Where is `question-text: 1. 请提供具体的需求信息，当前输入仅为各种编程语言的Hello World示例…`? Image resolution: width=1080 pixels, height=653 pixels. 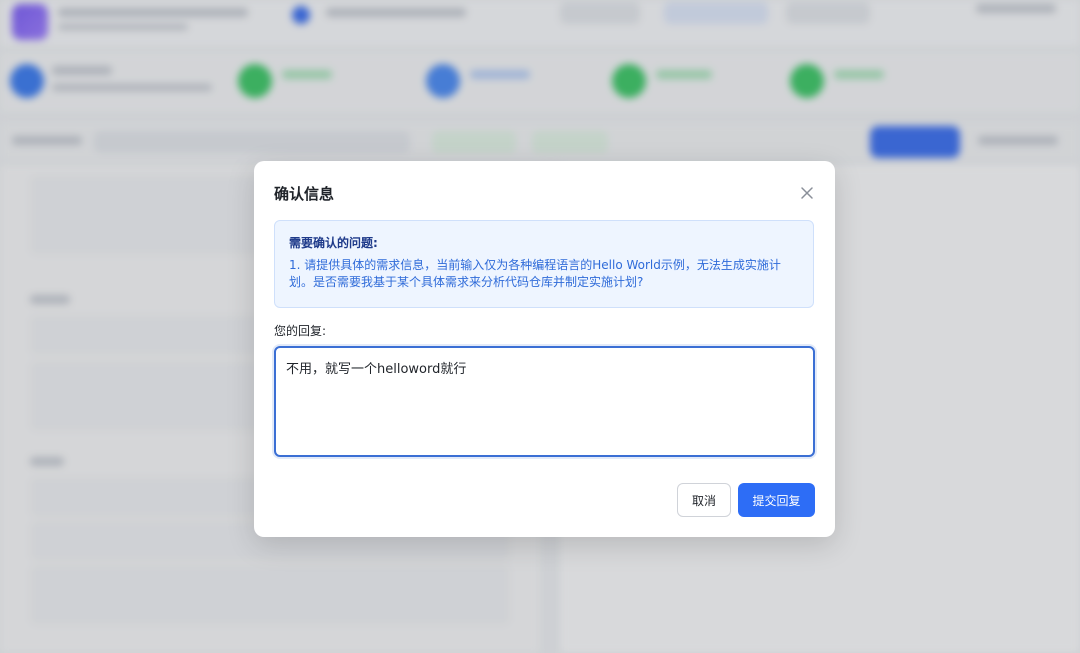
question-text: 1. 请提供具体的需求信息，当前输入仅为各种编程语言的Hello World示例… is located at coordinates (535, 273).